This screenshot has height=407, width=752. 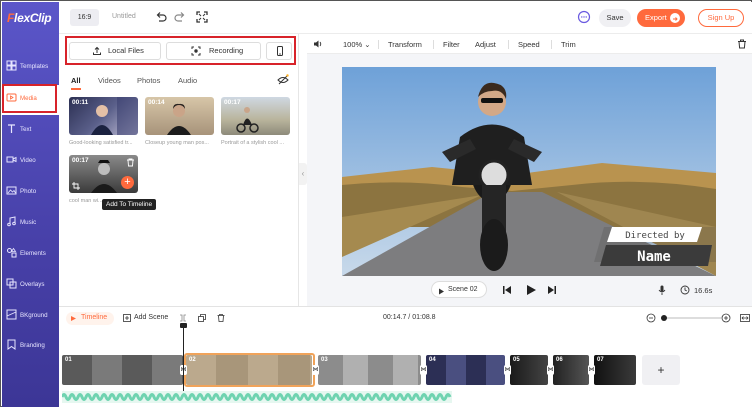 I want to click on sidebar-item-overlays: Overlays, so click(x=30, y=286).